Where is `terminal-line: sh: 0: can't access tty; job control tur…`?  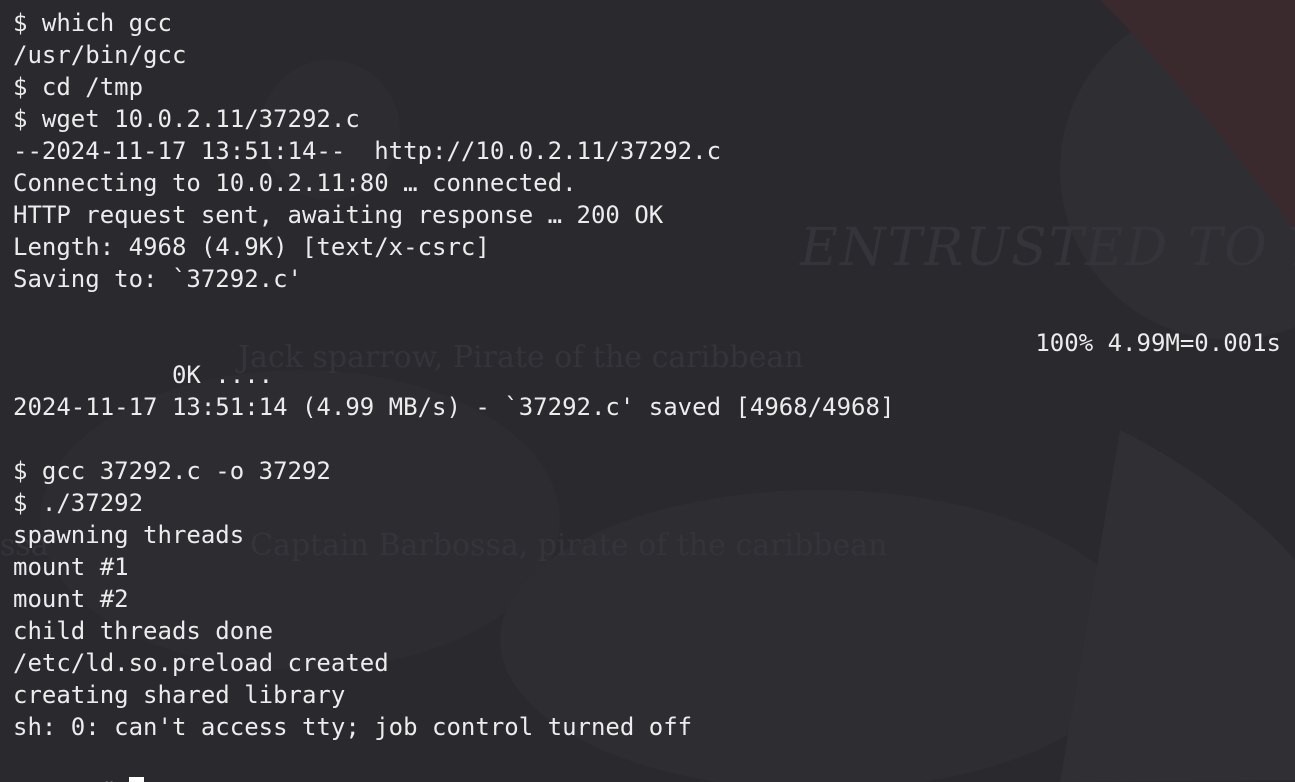 terminal-line: sh: 0: can't access tty; job control tur… is located at coordinates (353, 727).